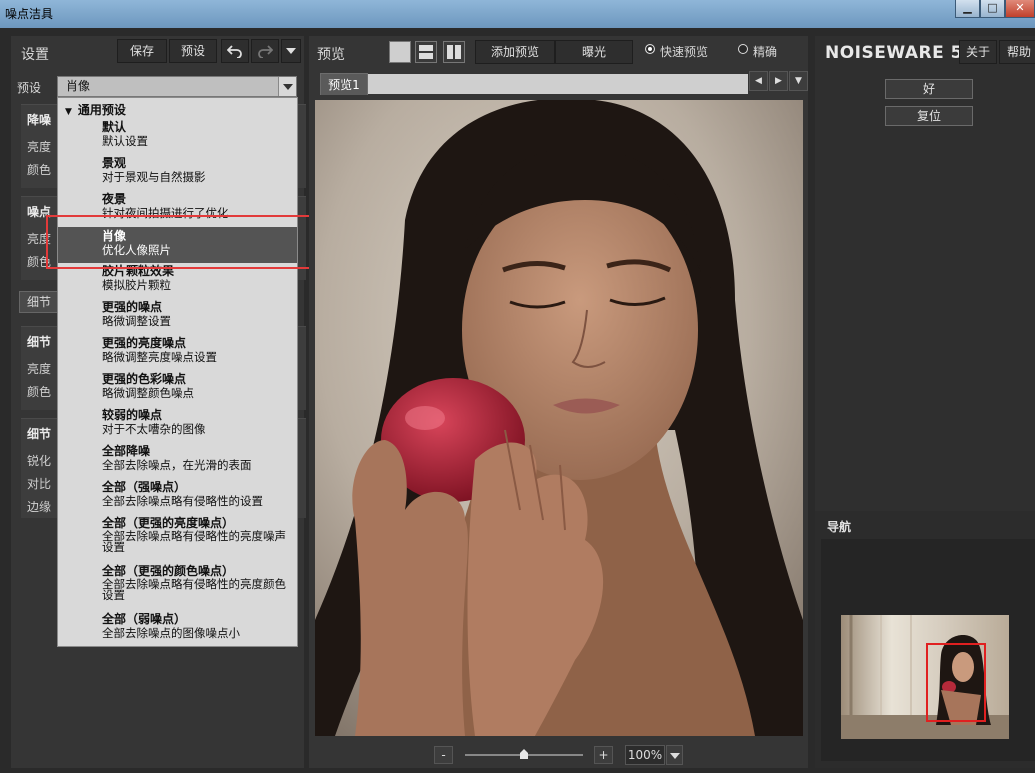 This screenshot has width=1035, height=773. What do you see at coordinates (154, 177) in the screenshot?
I see `option-desc: 对于景观与自然摄影` at bounding box center [154, 177].